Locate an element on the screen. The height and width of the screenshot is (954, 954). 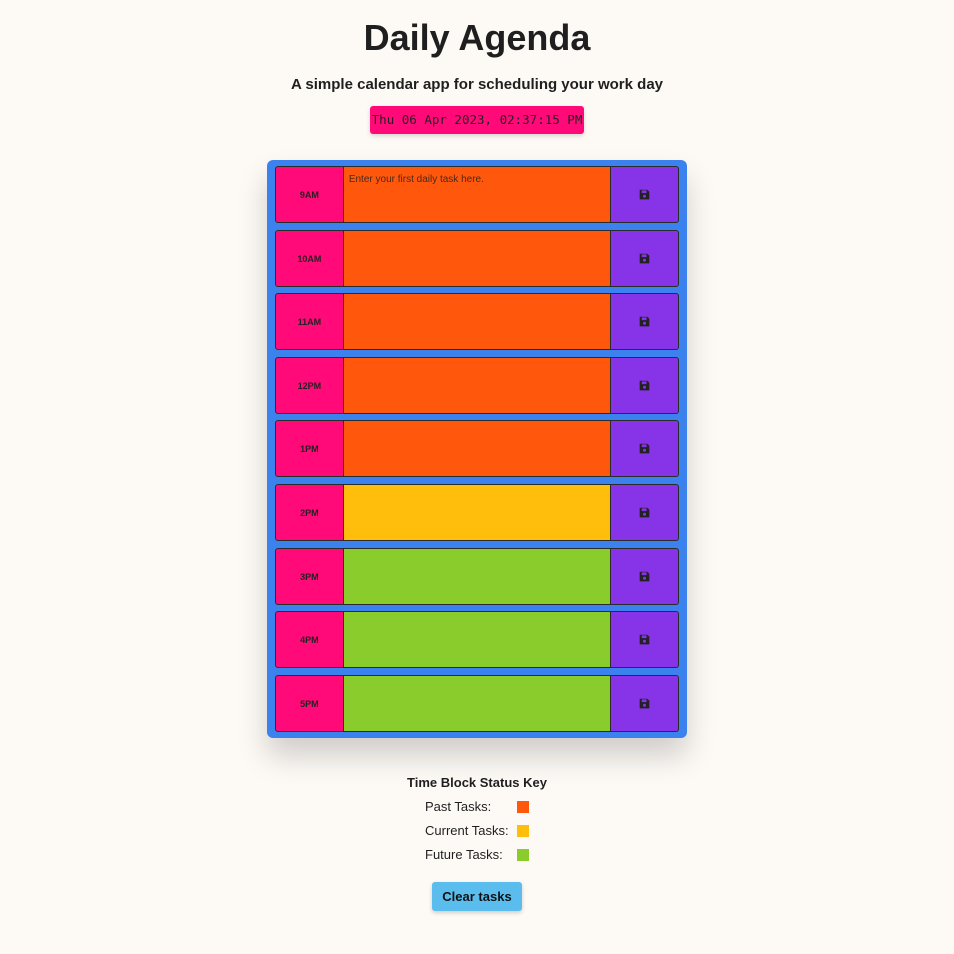
time-block-3pm: 3PM is located at coordinates (477, 576).